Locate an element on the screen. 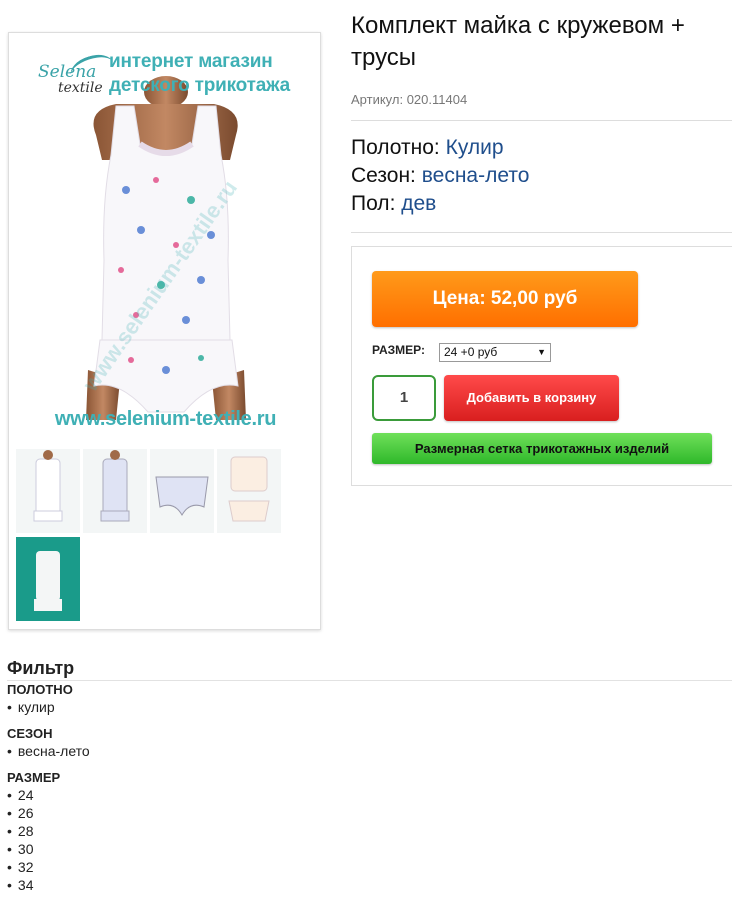 This screenshot has width=732, height=898. filter-option: 34 is located at coordinates (369, 885).